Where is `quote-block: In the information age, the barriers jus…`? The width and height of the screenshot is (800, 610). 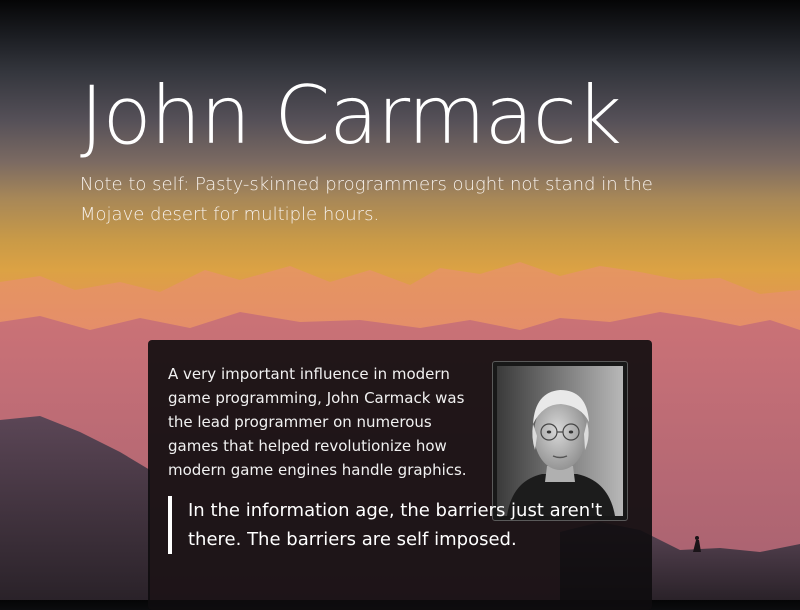 quote-block: In the information age, the barriers jus… is located at coordinates (388, 525).